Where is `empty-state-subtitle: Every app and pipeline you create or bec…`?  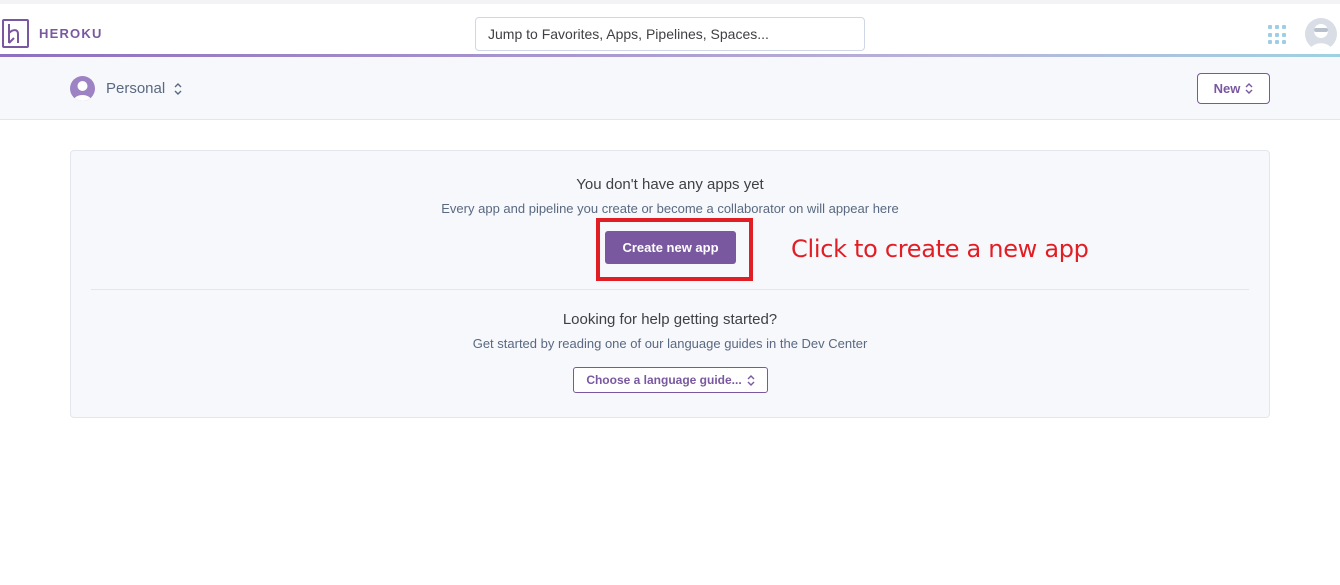
empty-state-subtitle: Every app and pipeline you create or bec… is located at coordinates (670, 208).